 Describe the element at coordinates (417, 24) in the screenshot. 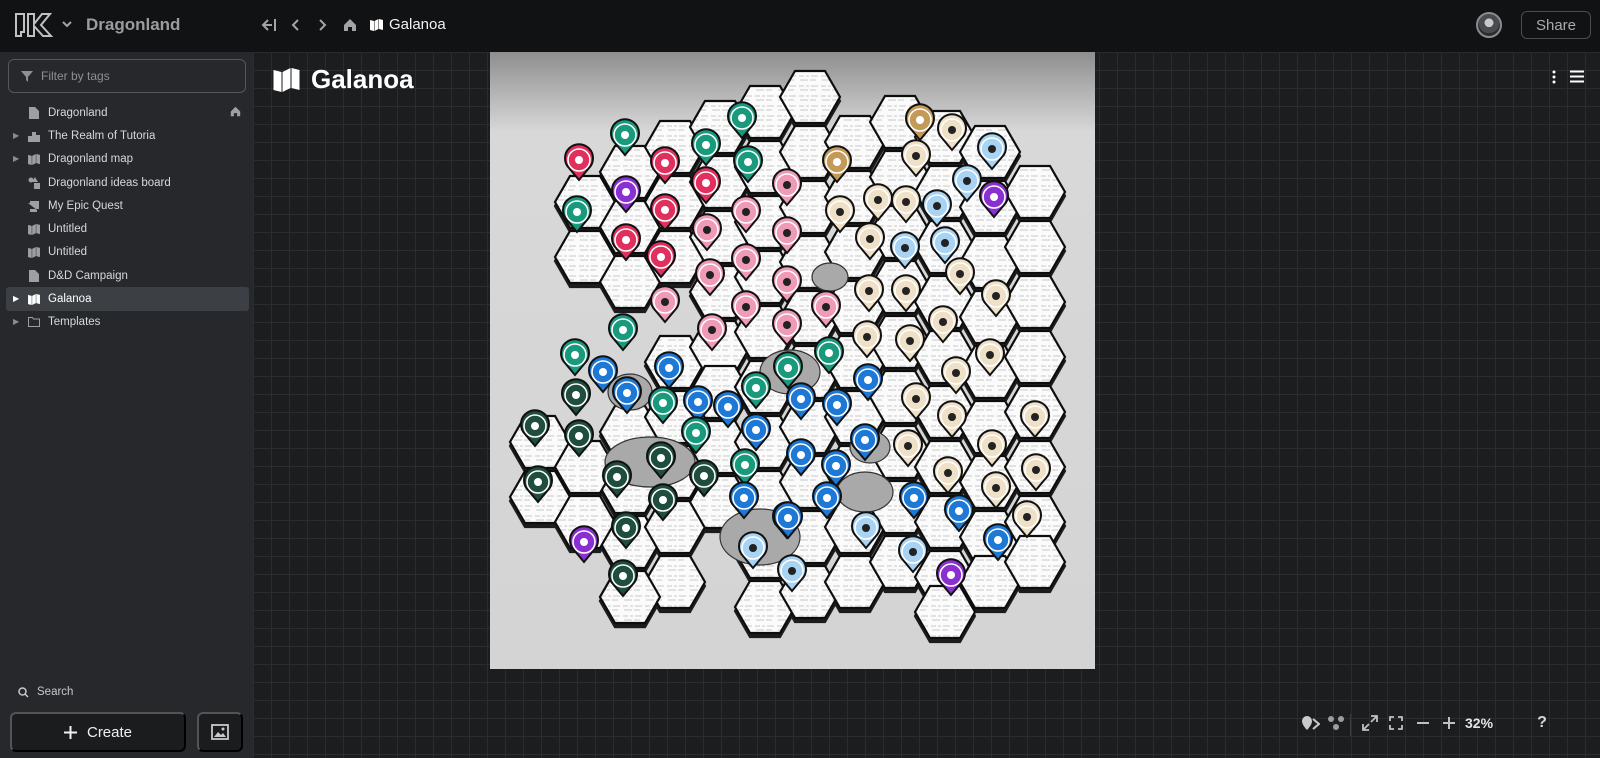

I see `breadcrumb-current: Galanoa` at that location.